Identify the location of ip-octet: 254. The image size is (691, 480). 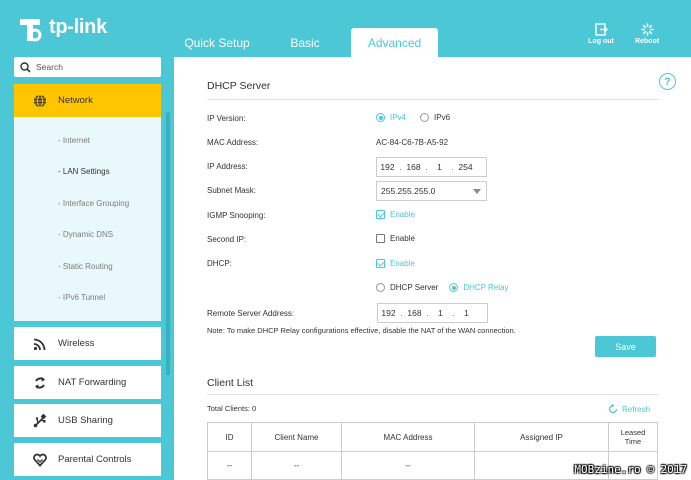
(465, 167).